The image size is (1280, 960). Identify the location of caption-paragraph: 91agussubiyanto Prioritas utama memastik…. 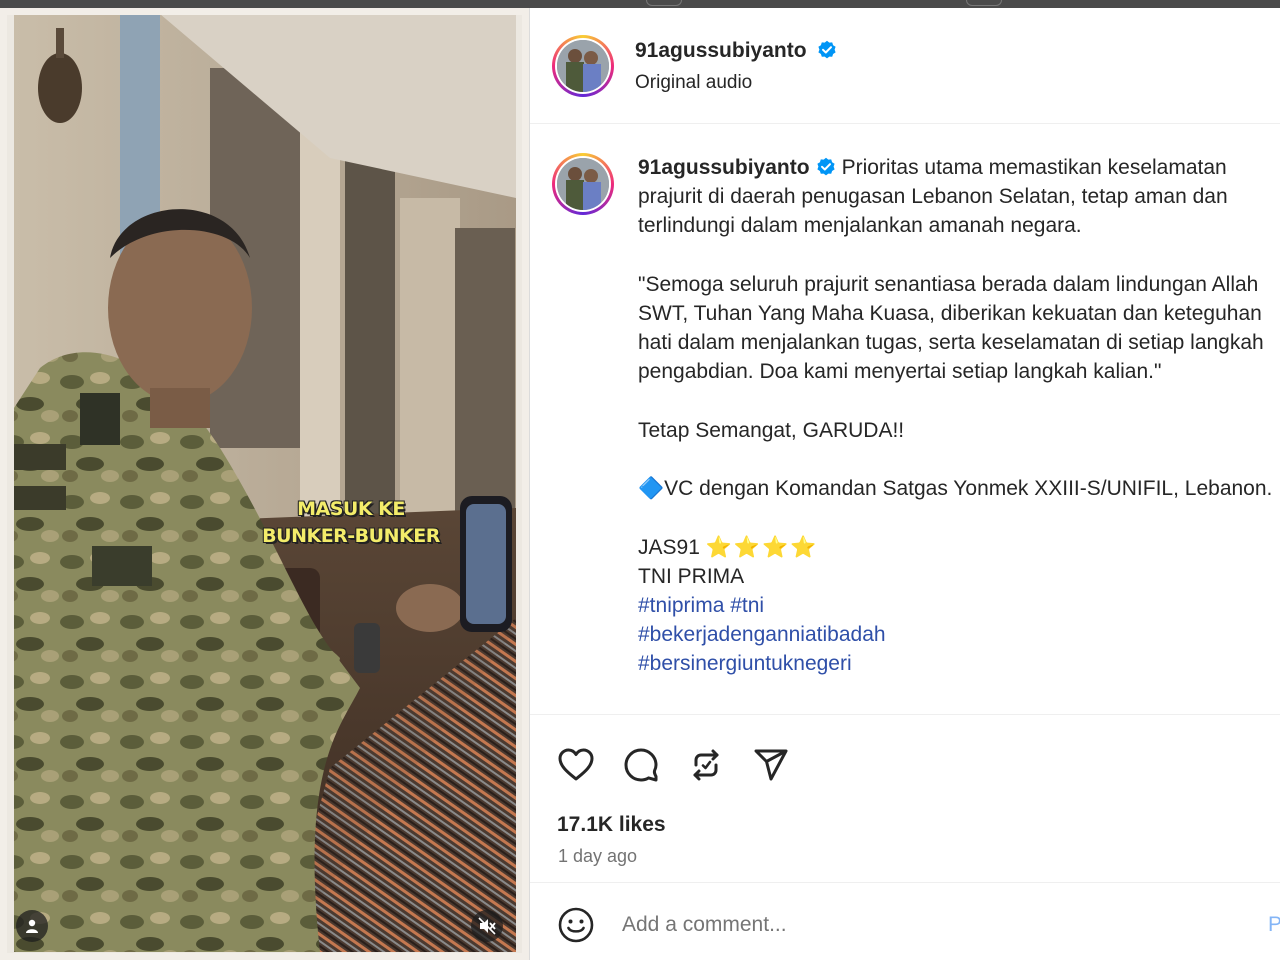
(958, 197).